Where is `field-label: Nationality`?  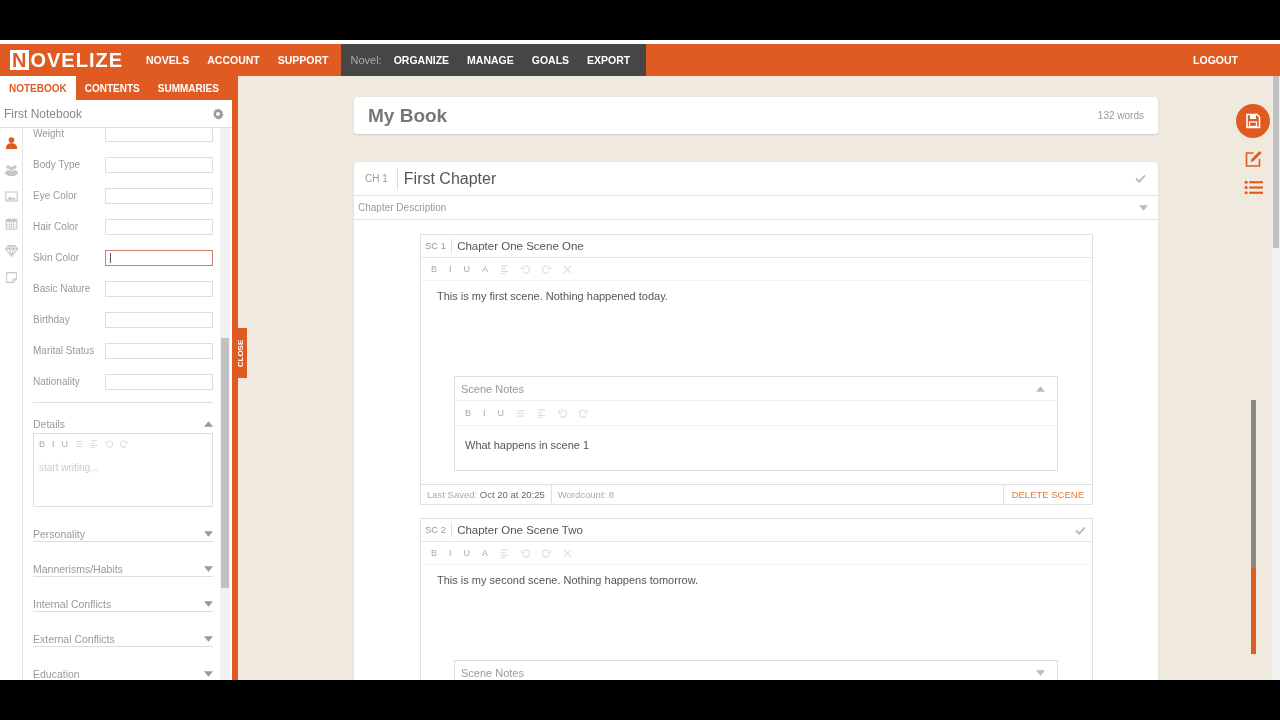 field-label: Nationality is located at coordinates (56, 381).